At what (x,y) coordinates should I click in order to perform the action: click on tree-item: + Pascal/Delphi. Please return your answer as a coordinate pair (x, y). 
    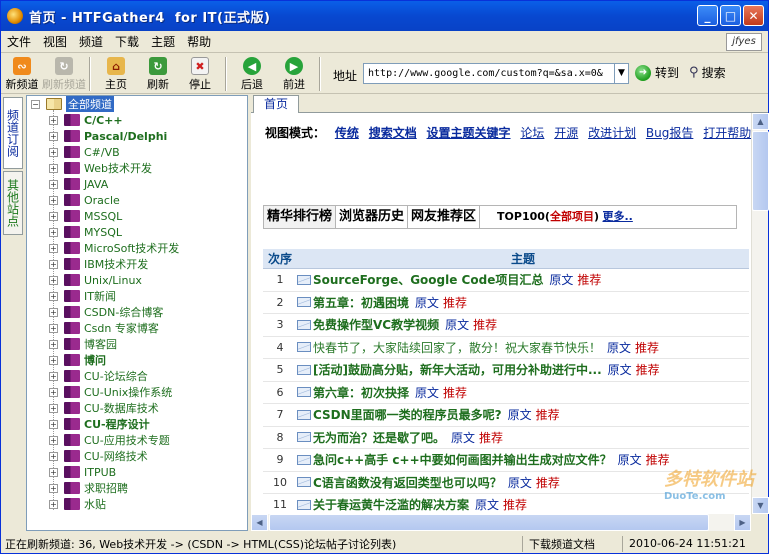
    Looking at the image, I should click on (108, 136).